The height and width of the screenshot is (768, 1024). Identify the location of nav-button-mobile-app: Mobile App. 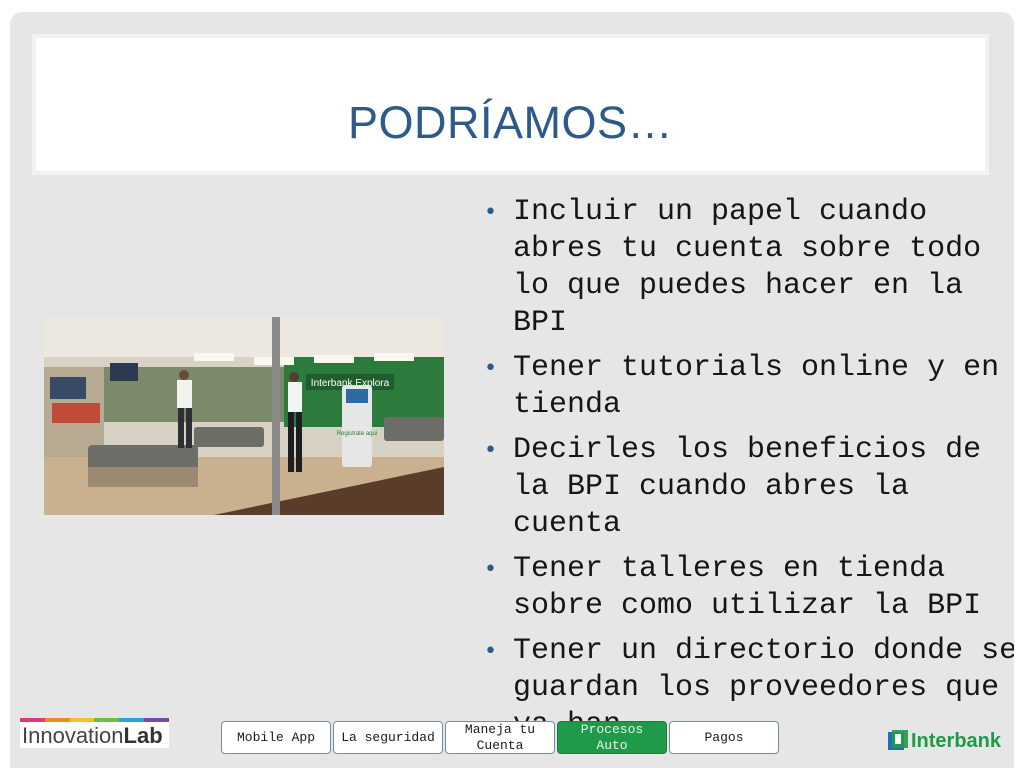
(276, 737).